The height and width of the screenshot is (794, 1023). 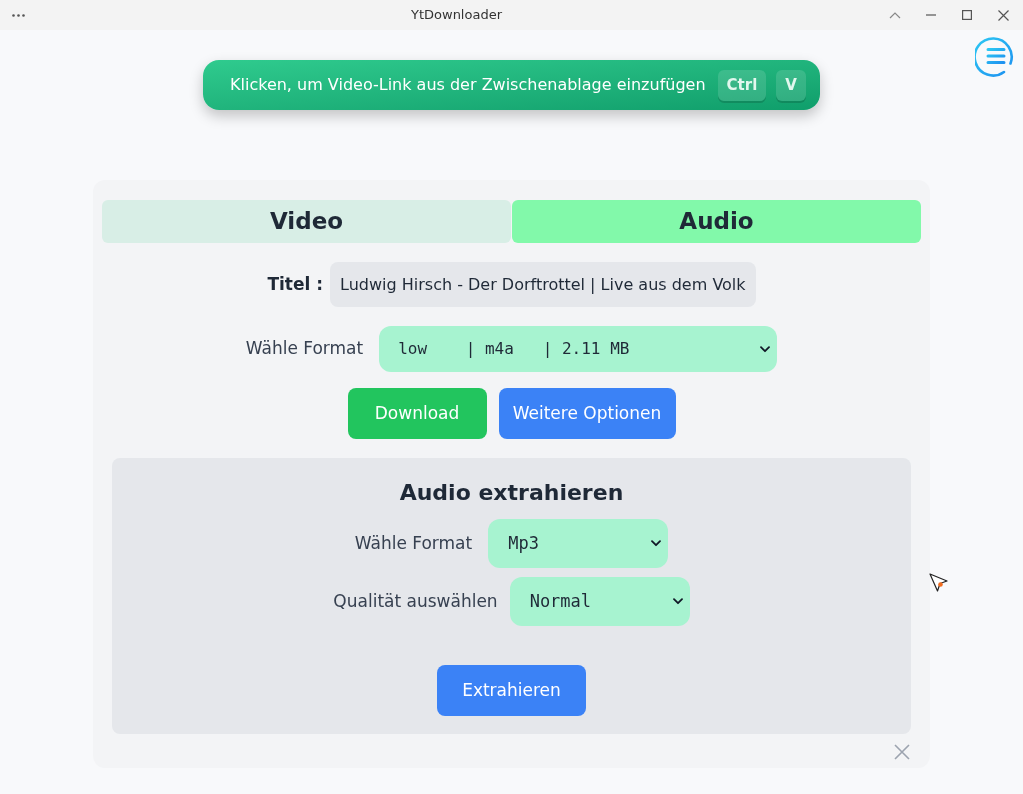 What do you see at coordinates (413, 543) in the screenshot?
I see `field-label: Wähle Format` at bounding box center [413, 543].